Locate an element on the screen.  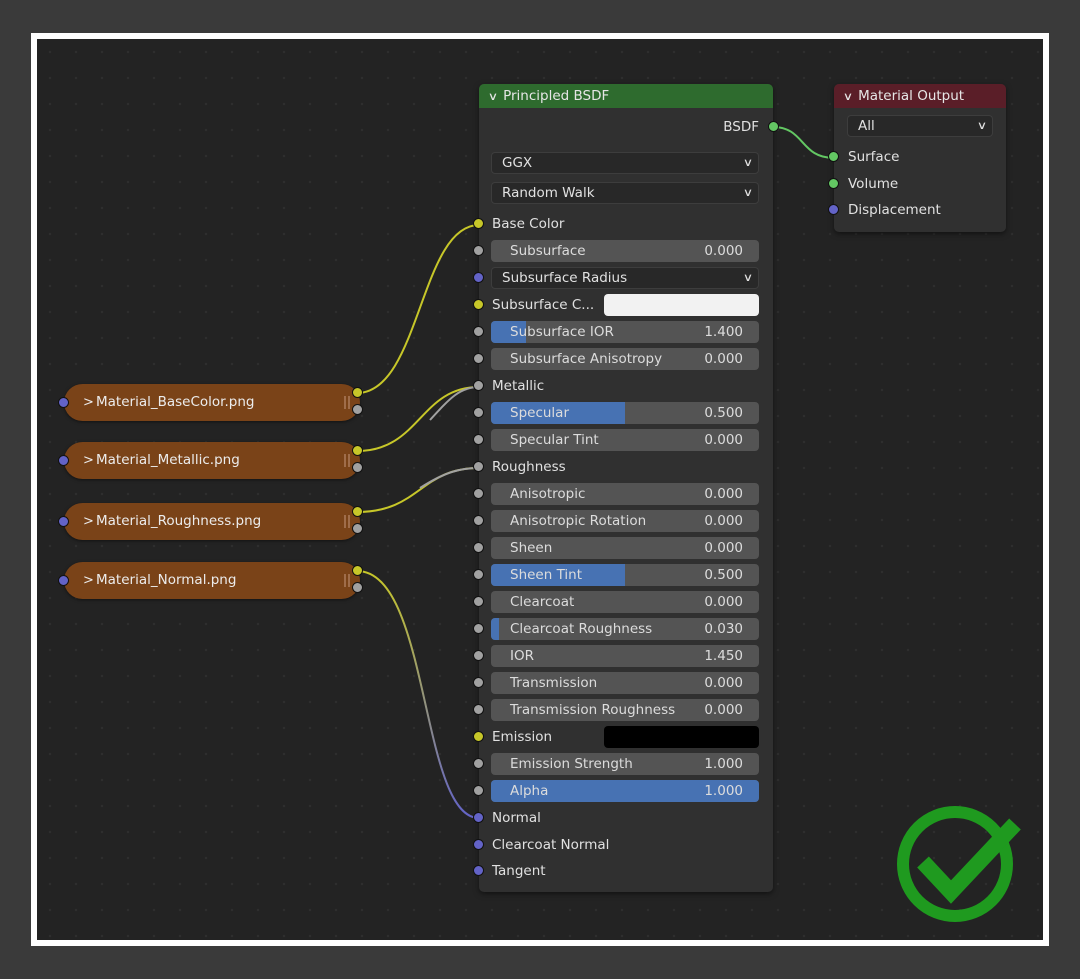
emission-color-swatch is located at coordinates (681, 737).